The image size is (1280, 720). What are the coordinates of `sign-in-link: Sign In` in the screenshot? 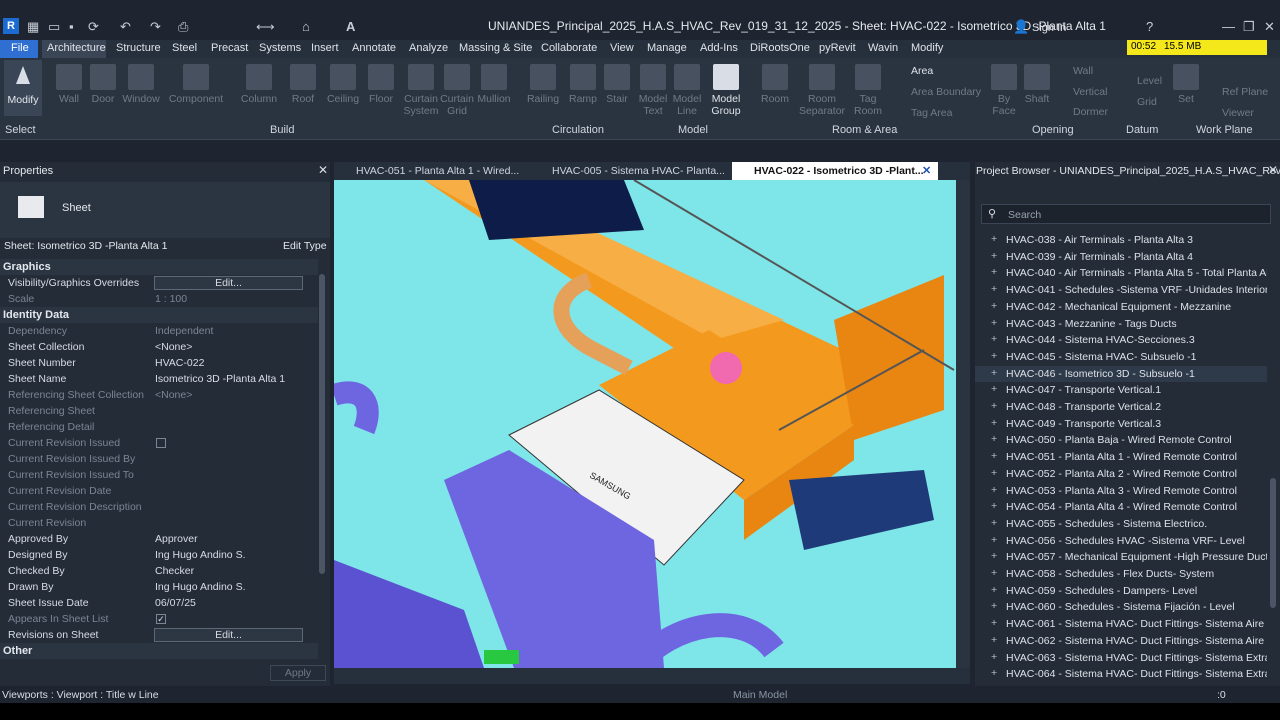 It's located at (1049, 28).